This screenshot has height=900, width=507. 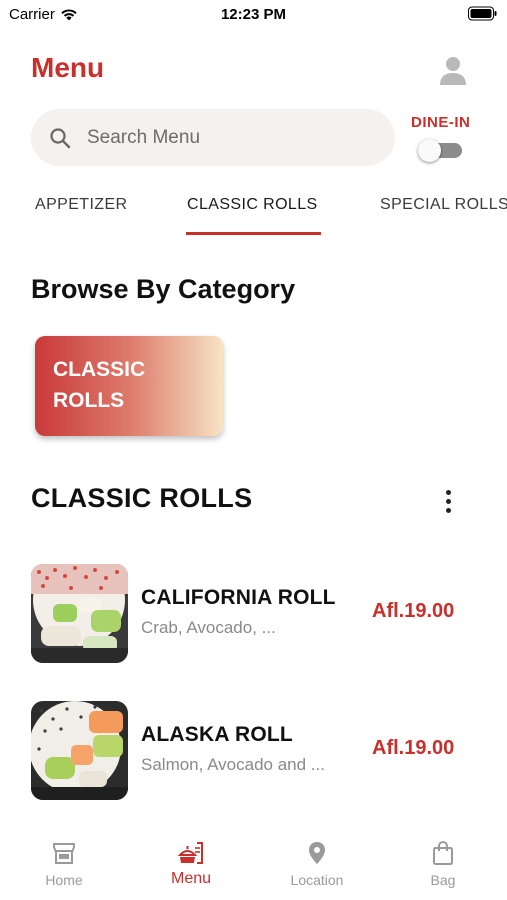 I want to click on search-bar, so click(x=213, y=137).